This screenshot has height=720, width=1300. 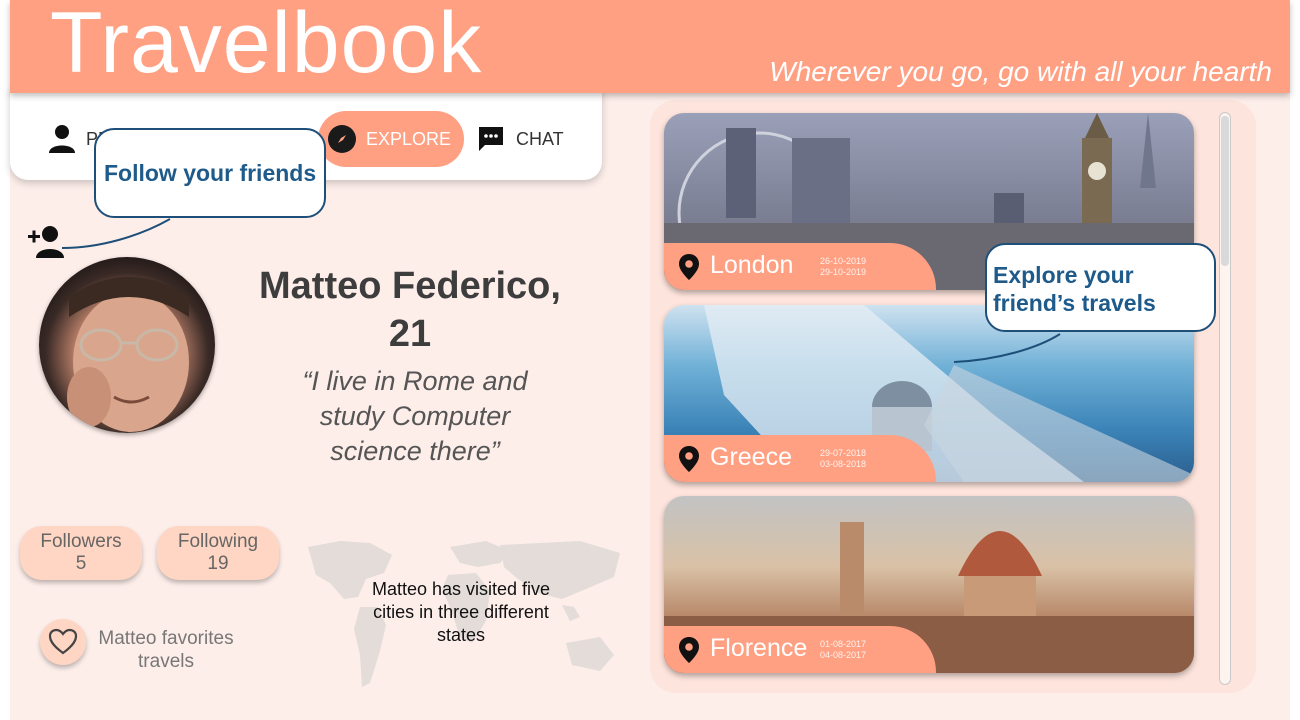 What do you see at coordinates (843, 261) in the screenshot?
I see `travel-date-from: 26-10-2019` at bounding box center [843, 261].